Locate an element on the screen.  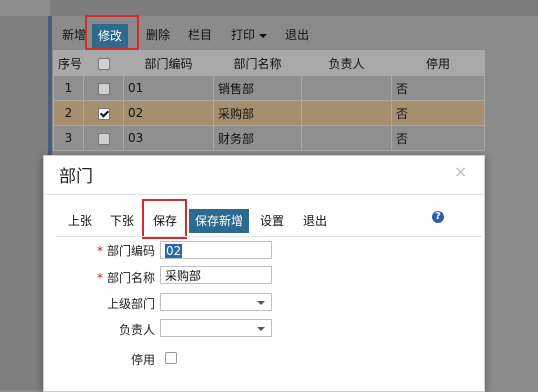
print-button: 打印 is located at coordinates (249, 35).